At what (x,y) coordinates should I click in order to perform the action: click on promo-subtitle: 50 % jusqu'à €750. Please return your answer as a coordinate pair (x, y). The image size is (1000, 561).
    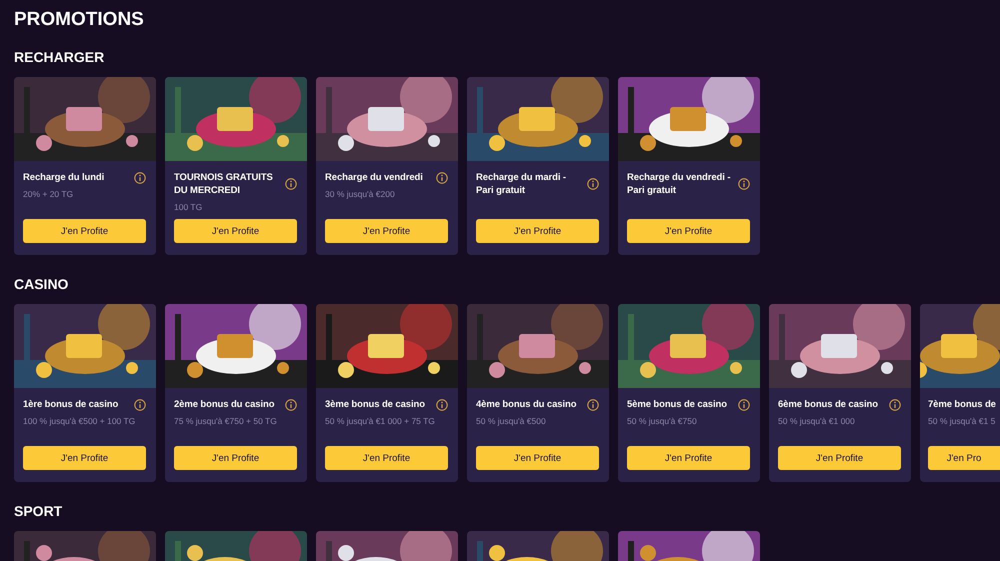
    Looking at the image, I should click on (662, 421).